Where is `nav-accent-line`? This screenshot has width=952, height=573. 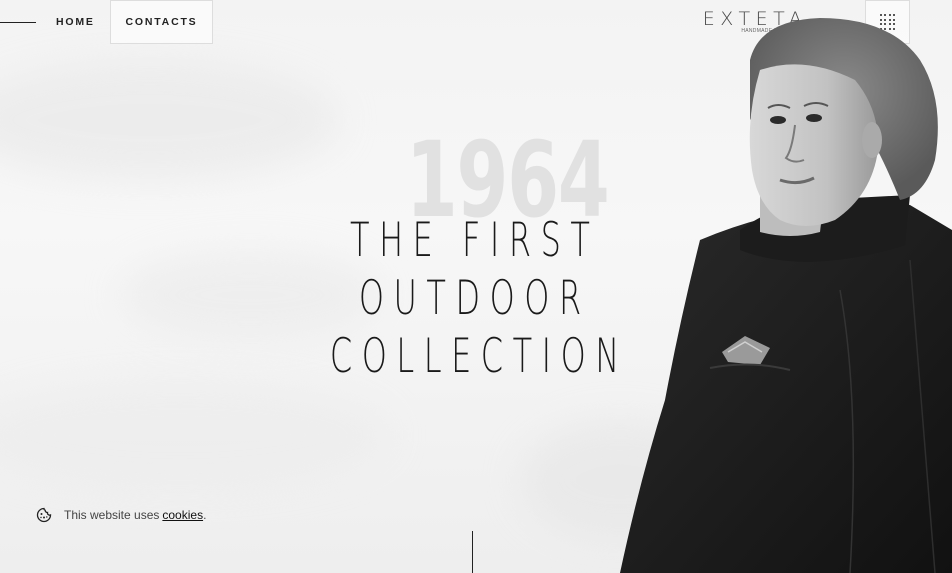
nav-accent-line is located at coordinates (18, 22).